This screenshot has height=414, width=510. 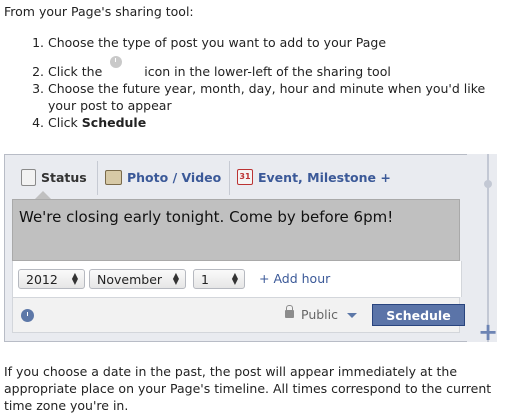 I want to click on step-4-before: Click, so click(x=63, y=122).